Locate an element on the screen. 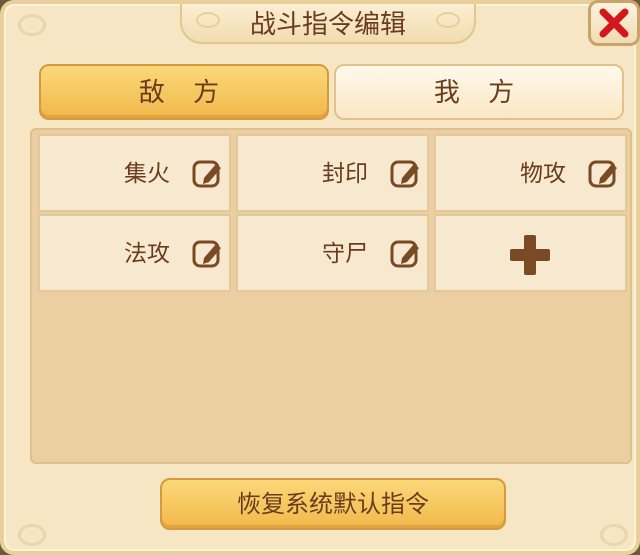 The width and height of the screenshot is (640, 555). command-cell: 守尸 is located at coordinates (332, 253).